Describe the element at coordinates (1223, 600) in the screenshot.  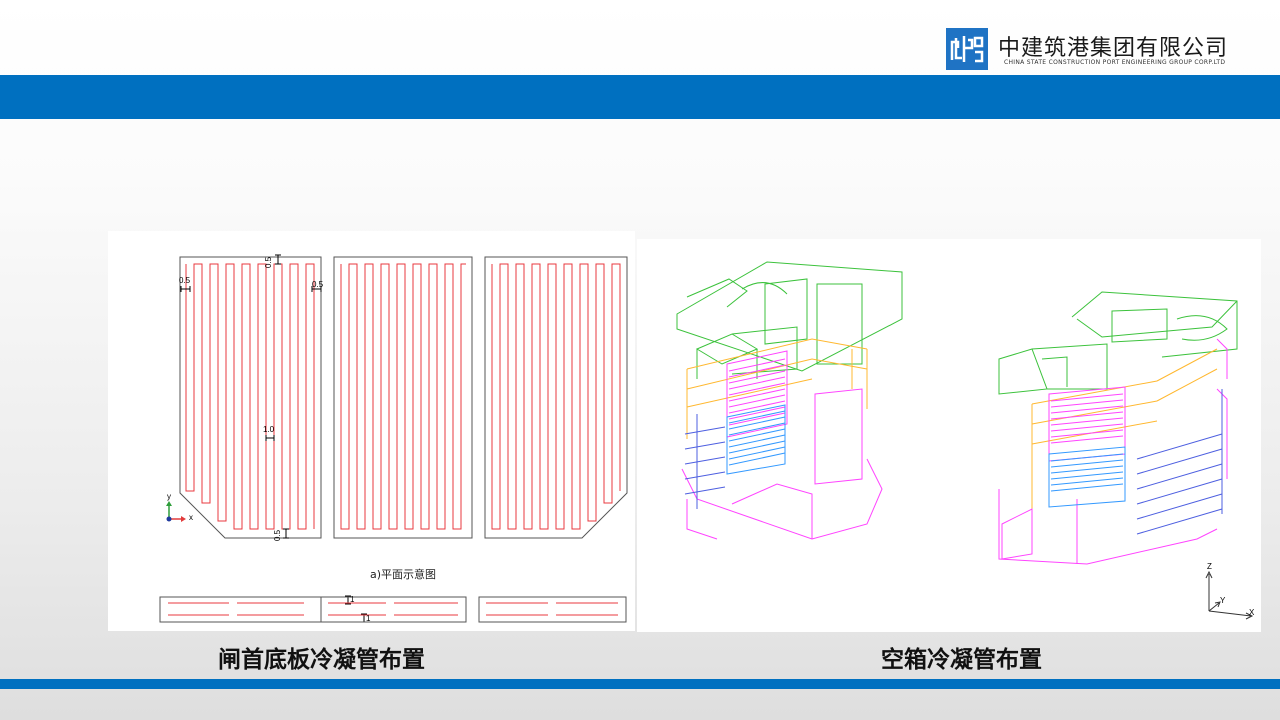
I see `axis-label-y: Y` at that location.